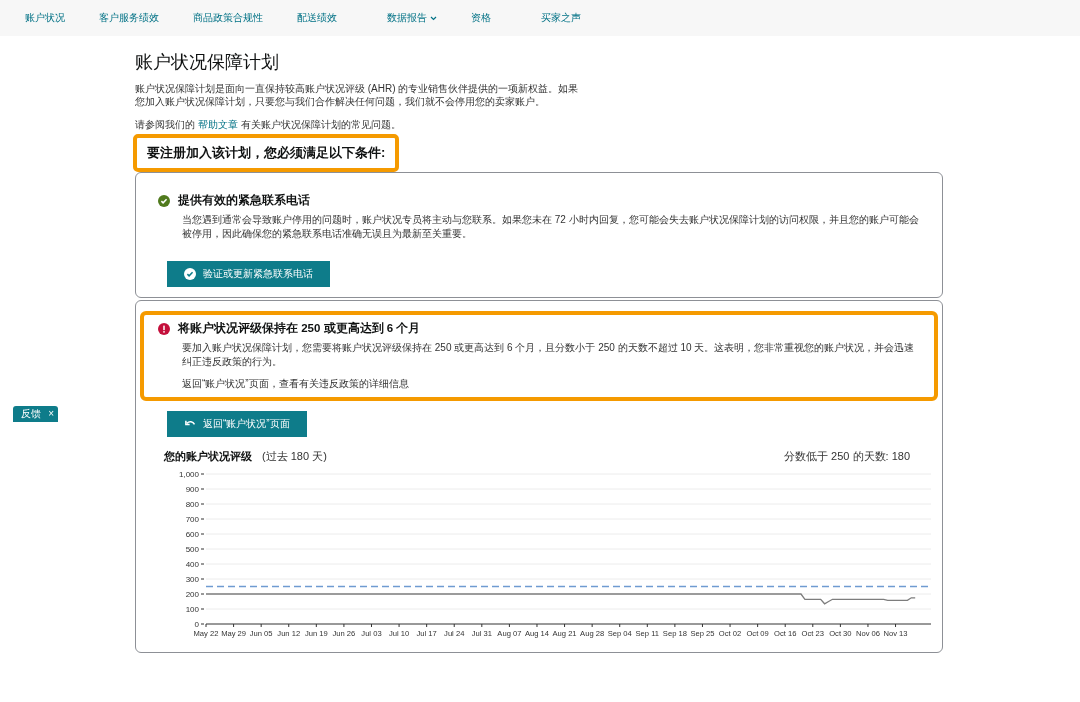 The image size is (1080, 702). I want to click on chart-title: 您的账户状况评级, so click(208, 456).